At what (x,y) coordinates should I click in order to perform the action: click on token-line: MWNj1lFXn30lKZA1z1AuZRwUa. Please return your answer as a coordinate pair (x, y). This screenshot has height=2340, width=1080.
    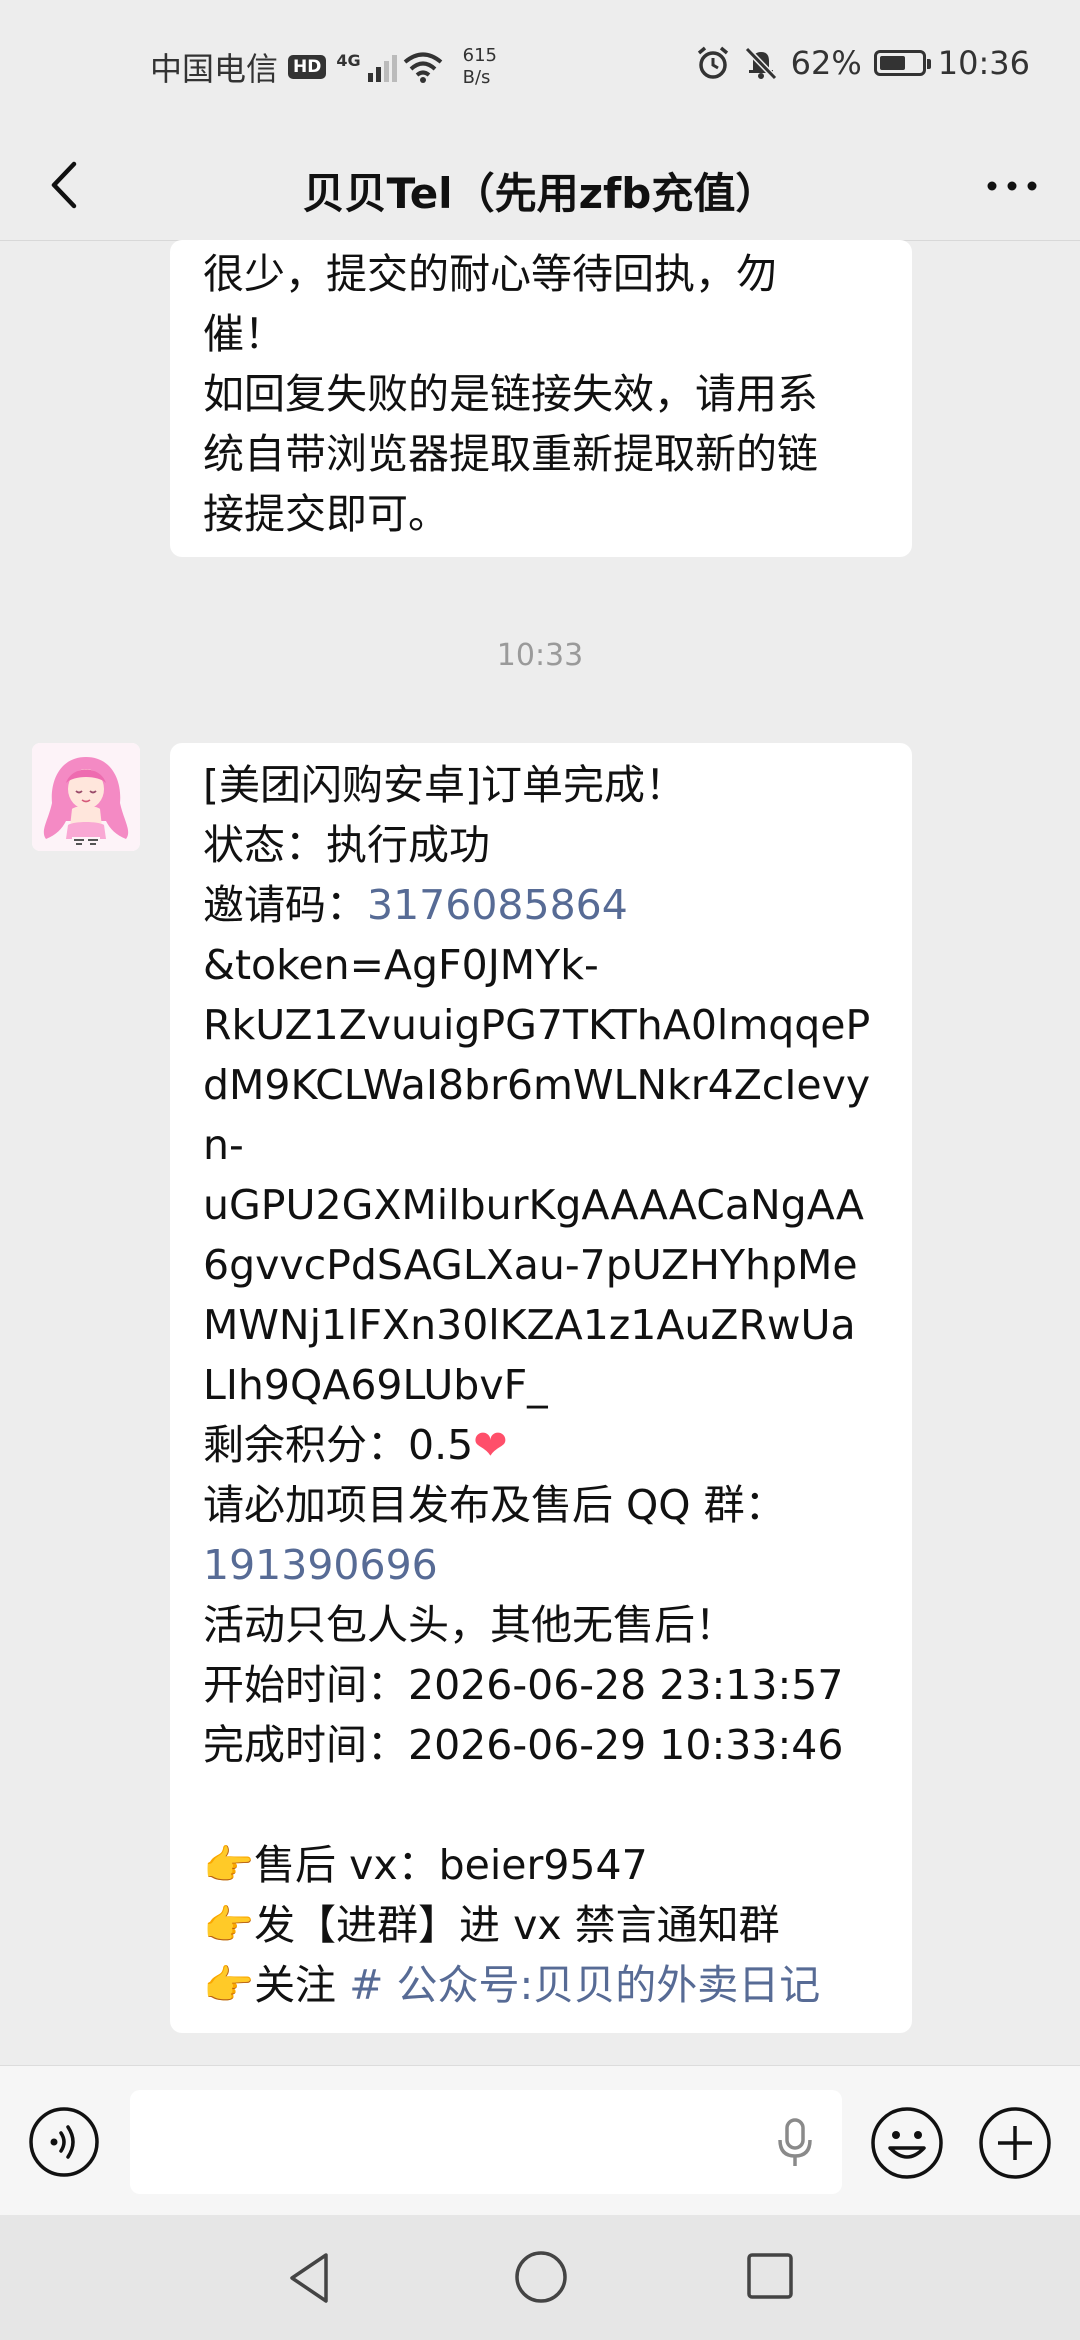
    Looking at the image, I should click on (529, 1325).